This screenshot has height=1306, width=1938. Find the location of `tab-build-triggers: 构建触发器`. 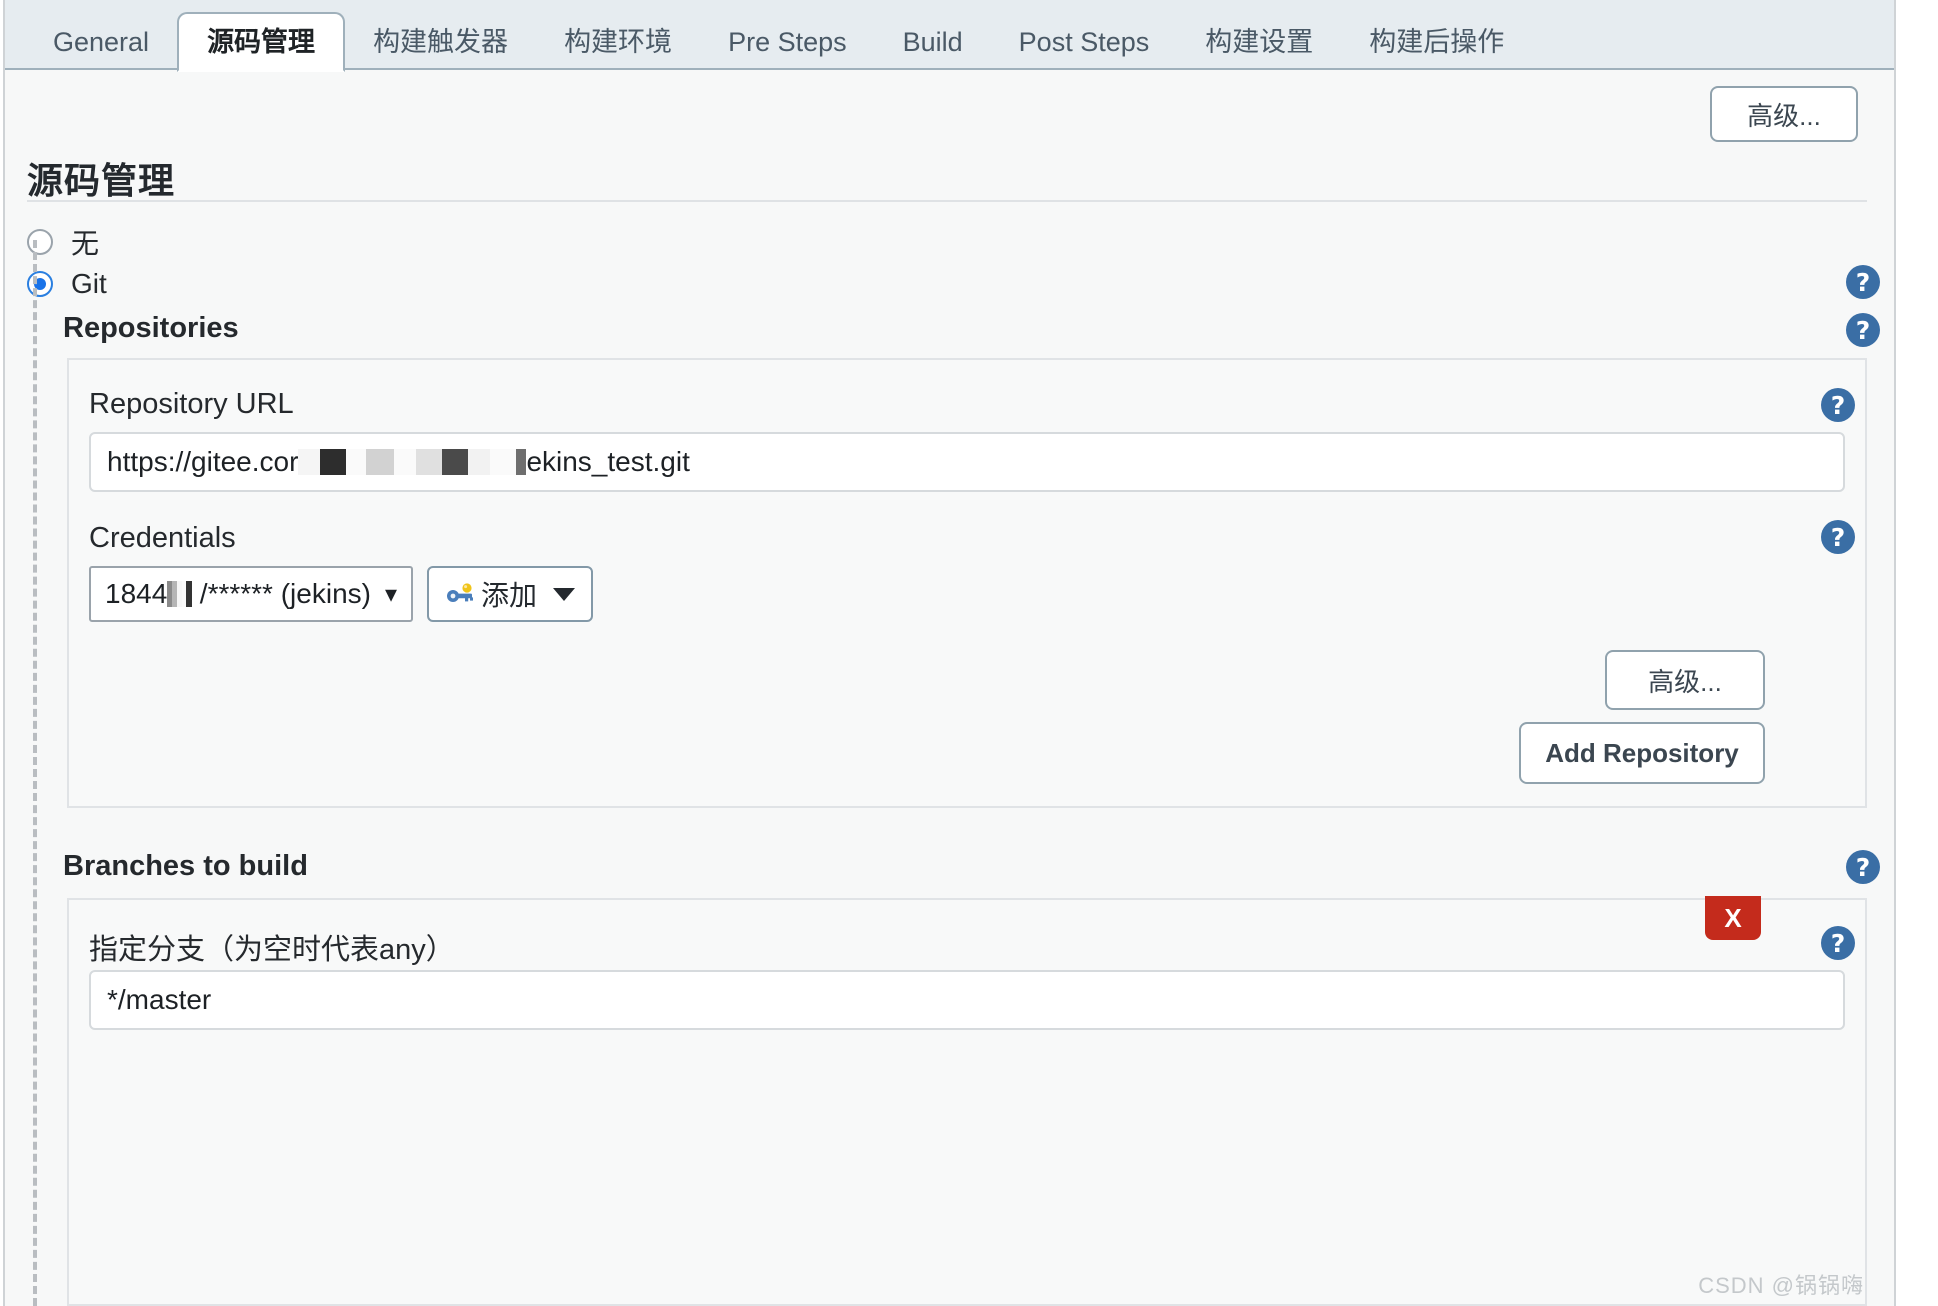

tab-build-triggers: 构建触发器 is located at coordinates (440, 42).